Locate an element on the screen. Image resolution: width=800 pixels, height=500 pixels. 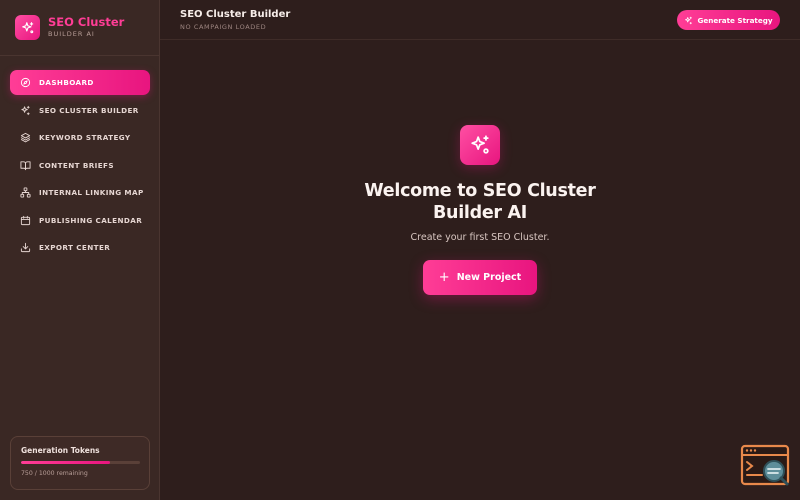
sidebar-item-publishing-calendar: PUBLISHING CALENDAR is located at coordinates (80, 220).